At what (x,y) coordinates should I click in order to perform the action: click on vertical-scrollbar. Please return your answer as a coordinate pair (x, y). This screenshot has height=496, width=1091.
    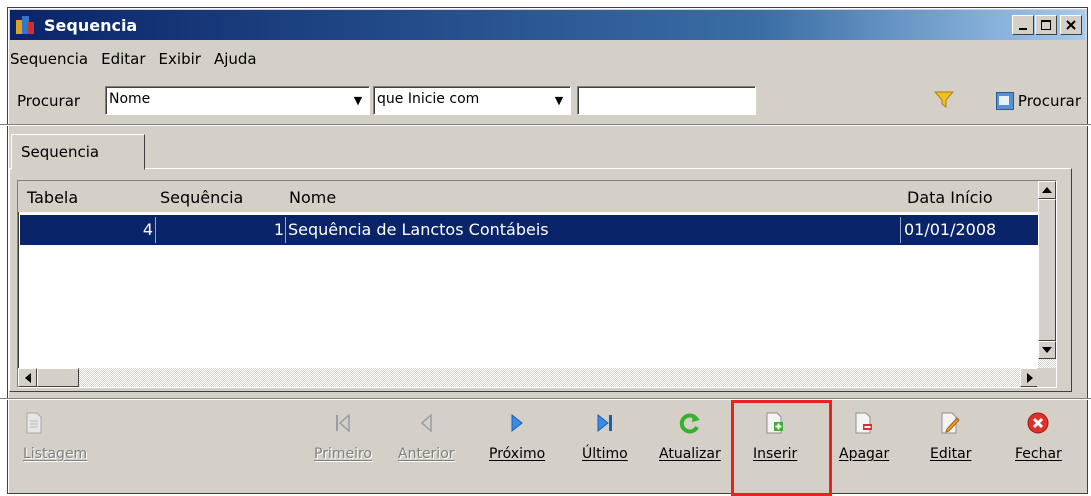
    Looking at the image, I should click on (1047, 275).